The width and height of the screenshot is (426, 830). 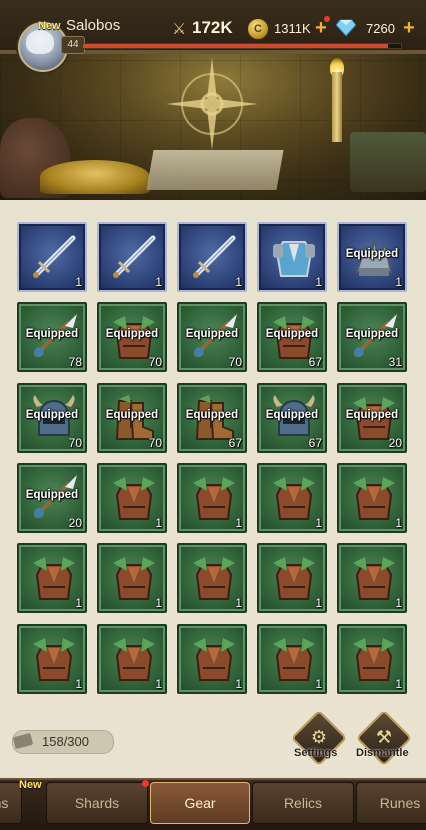 I want to click on gem-icon, so click(x=346, y=28).